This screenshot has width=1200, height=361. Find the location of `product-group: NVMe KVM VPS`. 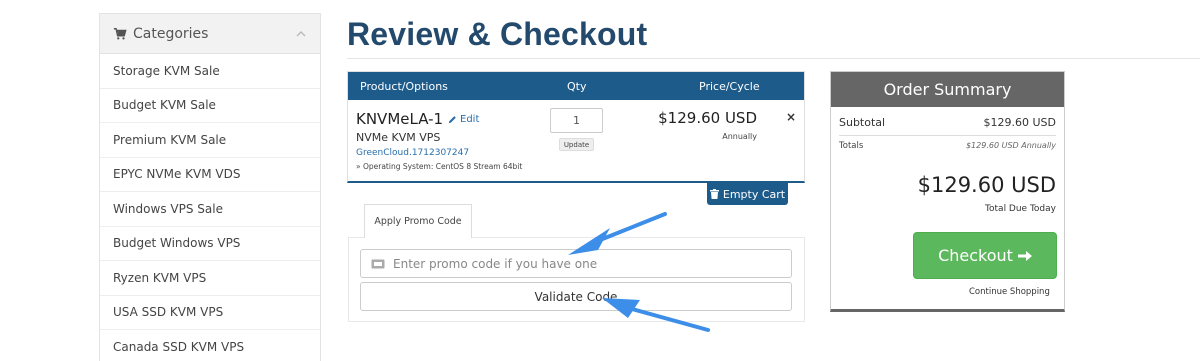

product-group: NVMe KVM VPS is located at coordinates (398, 137).